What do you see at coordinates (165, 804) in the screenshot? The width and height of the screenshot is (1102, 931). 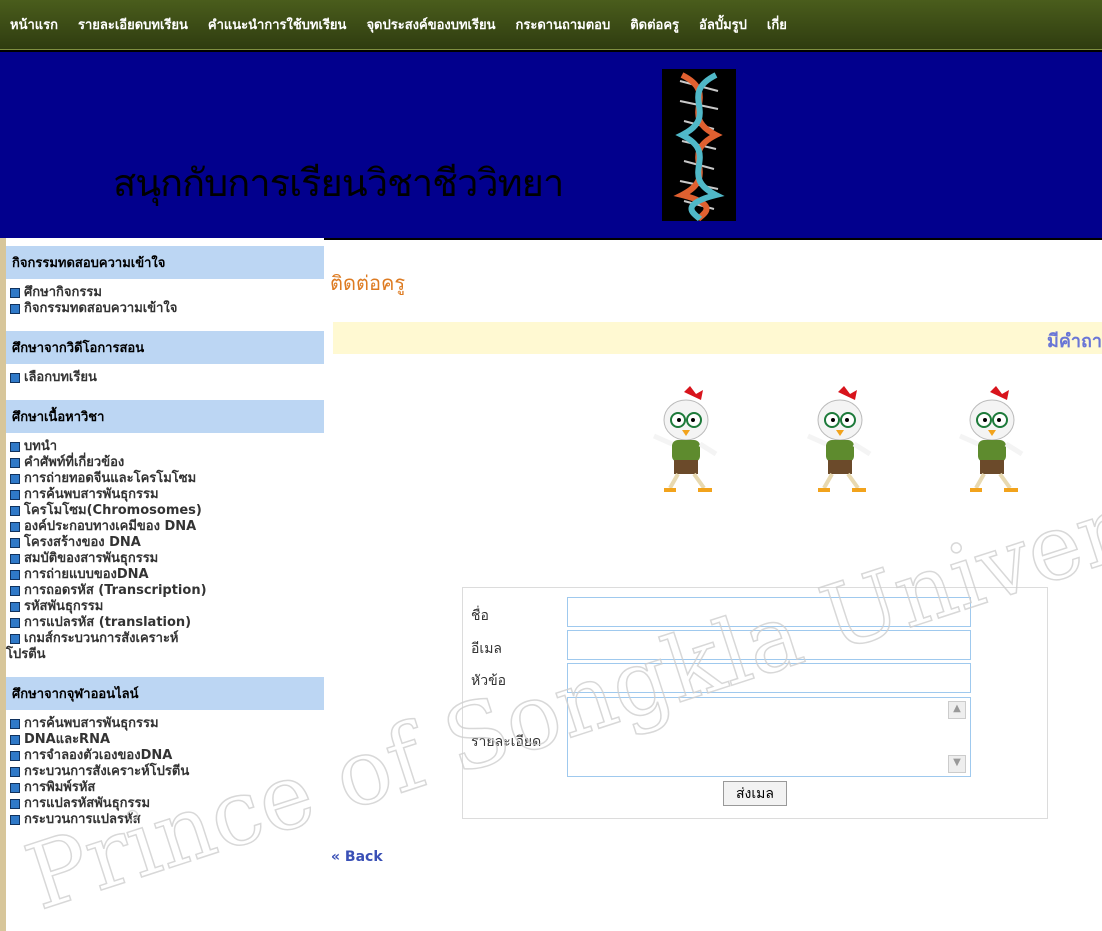 I see `sidebar-item: การแปลรหัสพันธุกรรม` at bounding box center [165, 804].